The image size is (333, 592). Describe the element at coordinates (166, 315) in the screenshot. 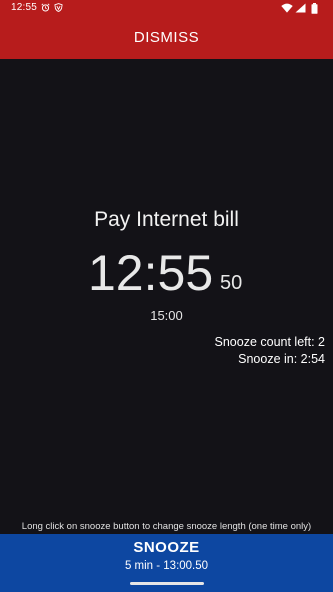

I see `next-alarm-time: 15:00` at that location.